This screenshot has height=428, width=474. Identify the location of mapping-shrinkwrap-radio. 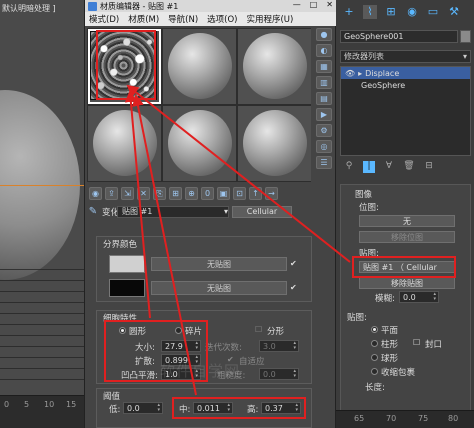
(374, 371).